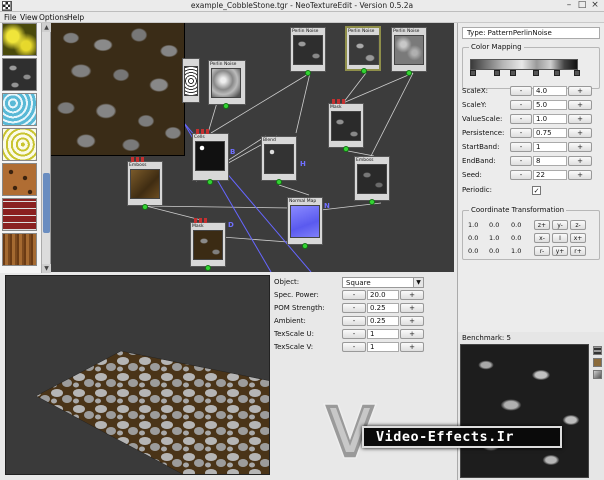  I want to click on scroll-down-icon: ▼, so click(46, 268).